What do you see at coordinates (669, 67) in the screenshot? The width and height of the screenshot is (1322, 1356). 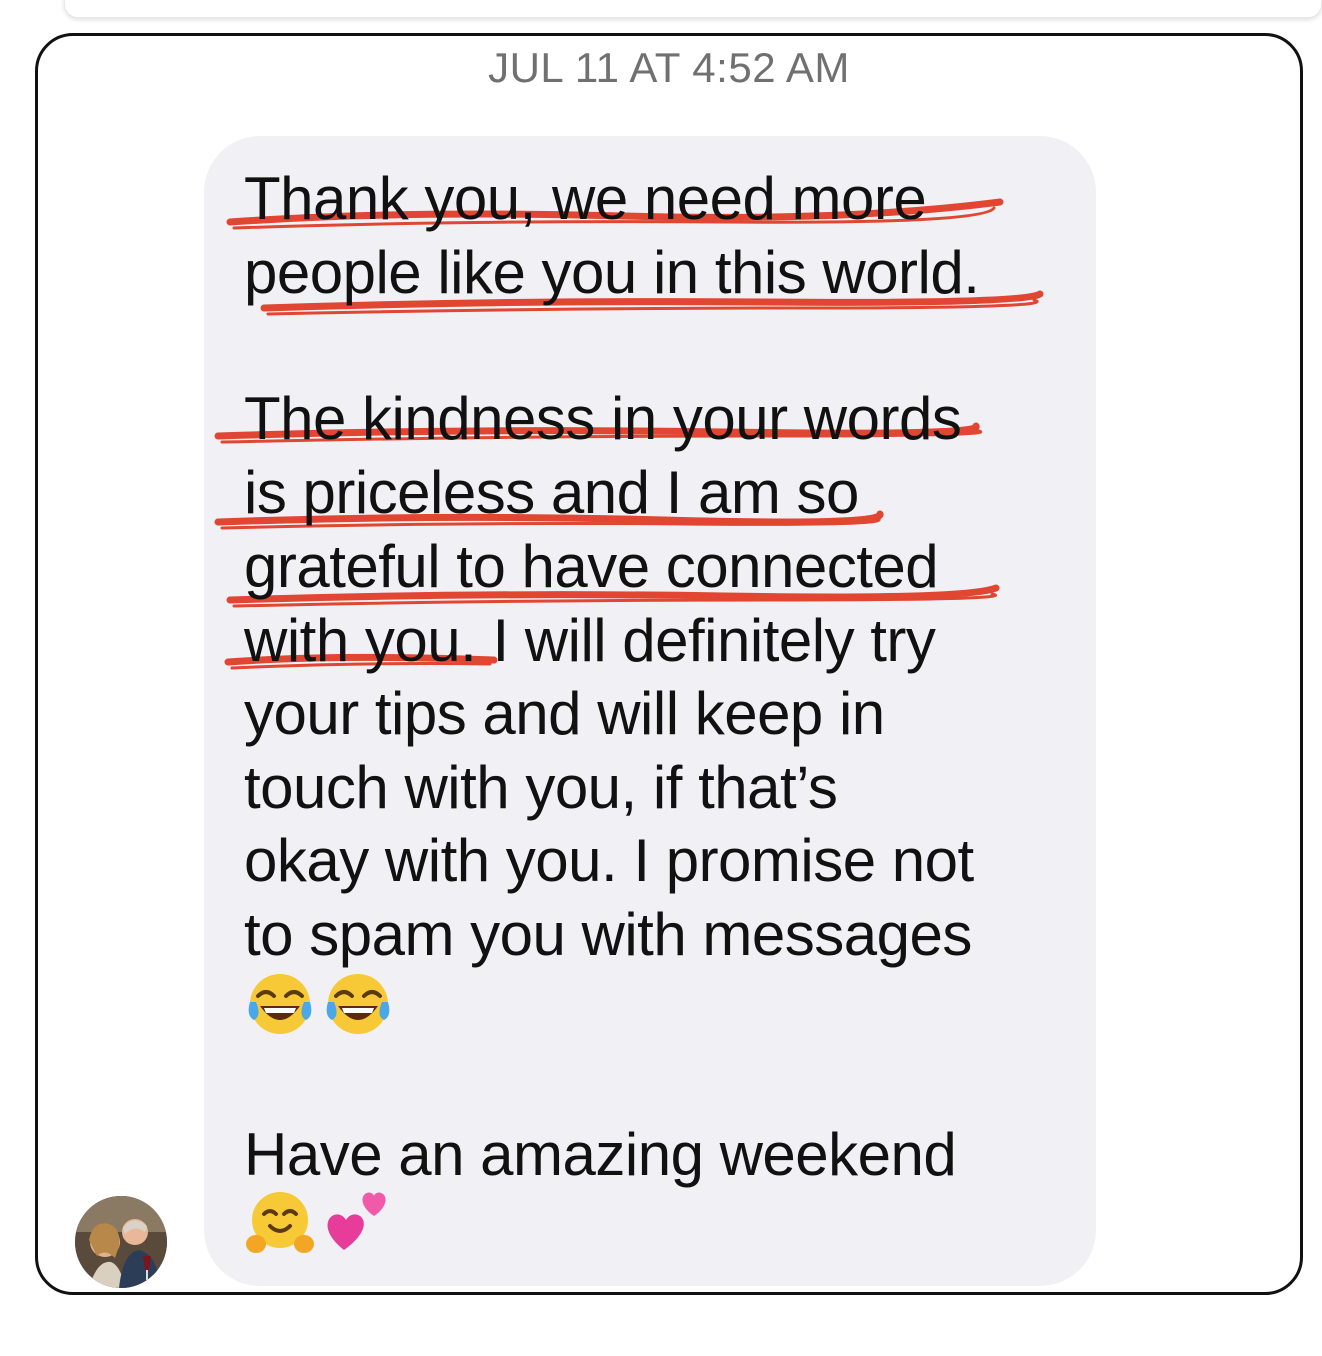 I see `message-timestamp: JUL 11 AT 4:52 AM` at bounding box center [669, 67].